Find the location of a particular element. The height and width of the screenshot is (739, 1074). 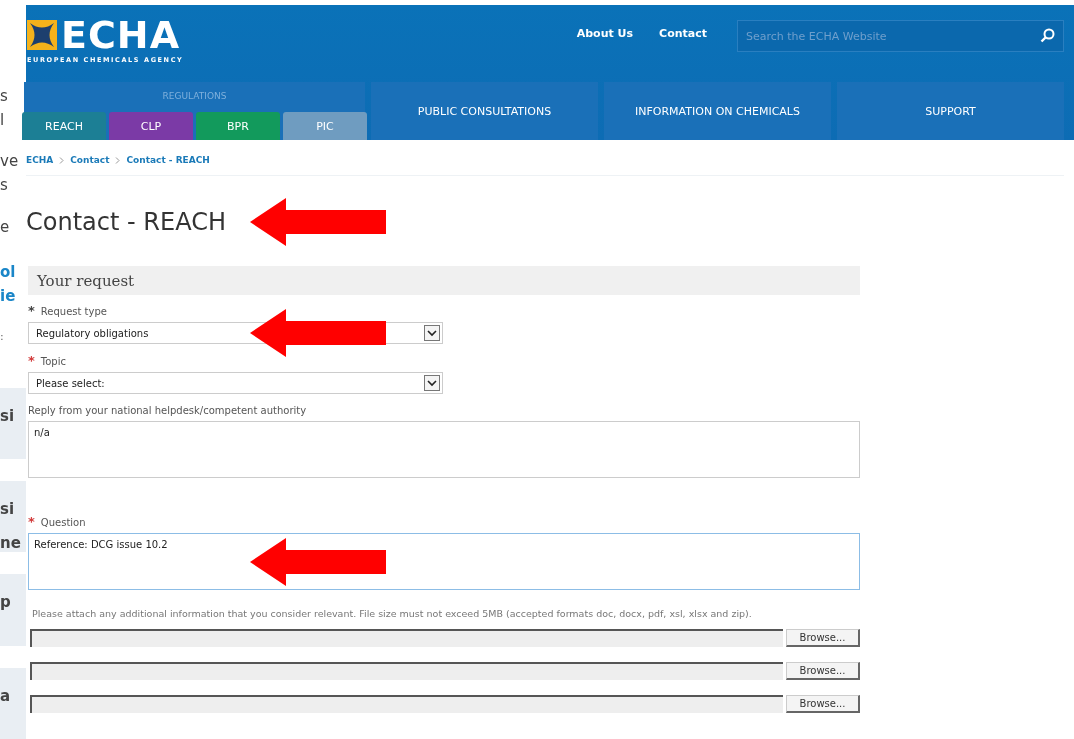

page-title: Contact - REACH is located at coordinates (126, 222).